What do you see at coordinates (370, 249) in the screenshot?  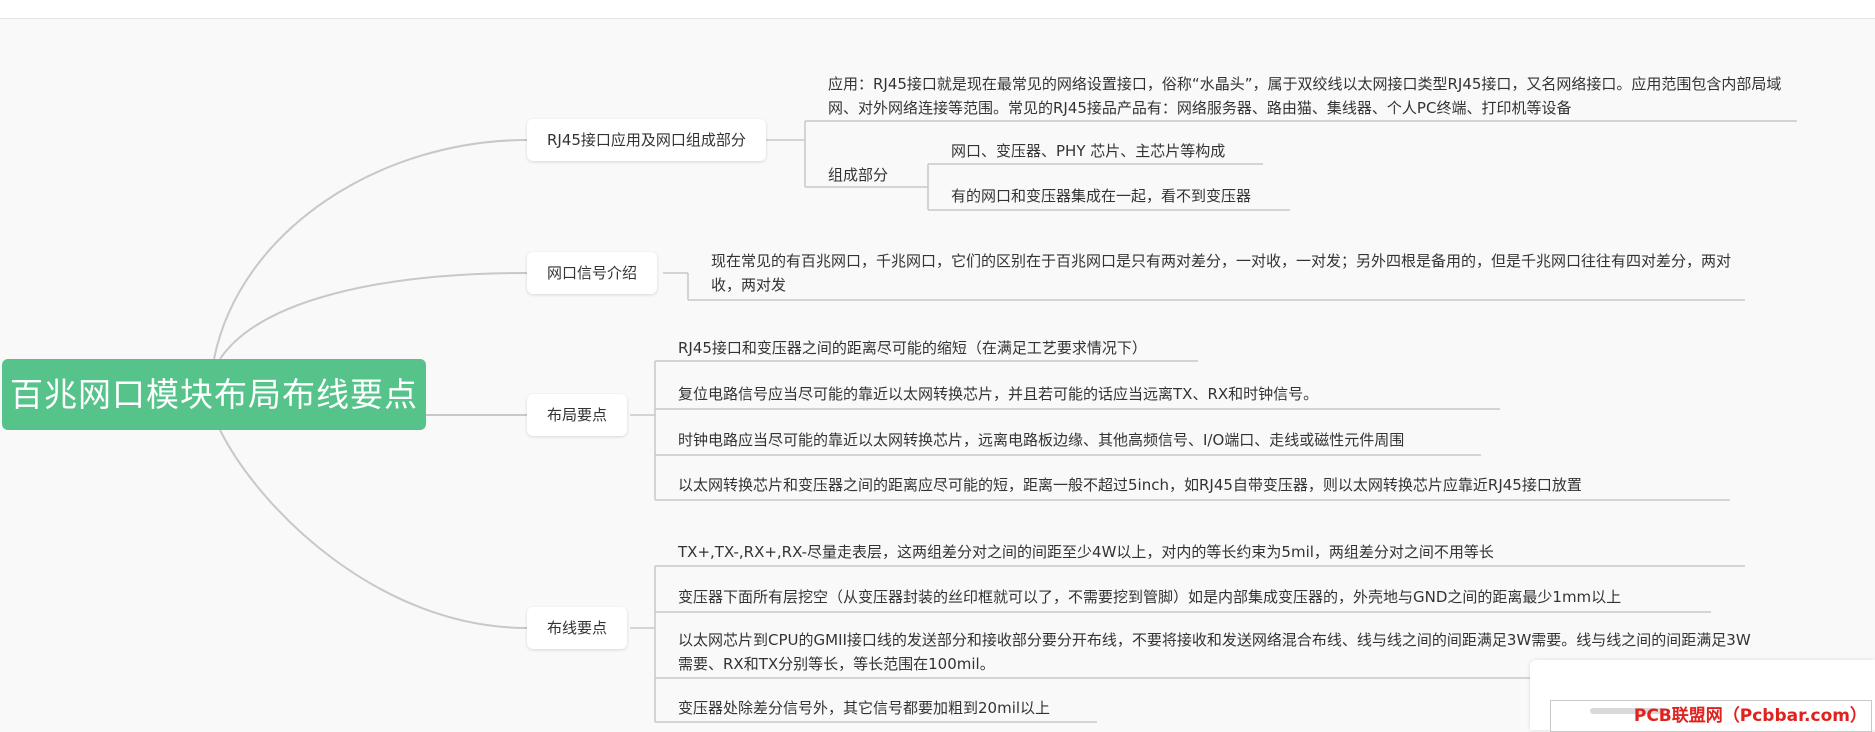 I see `root-link-rj45` at bounding box center [370, 249].